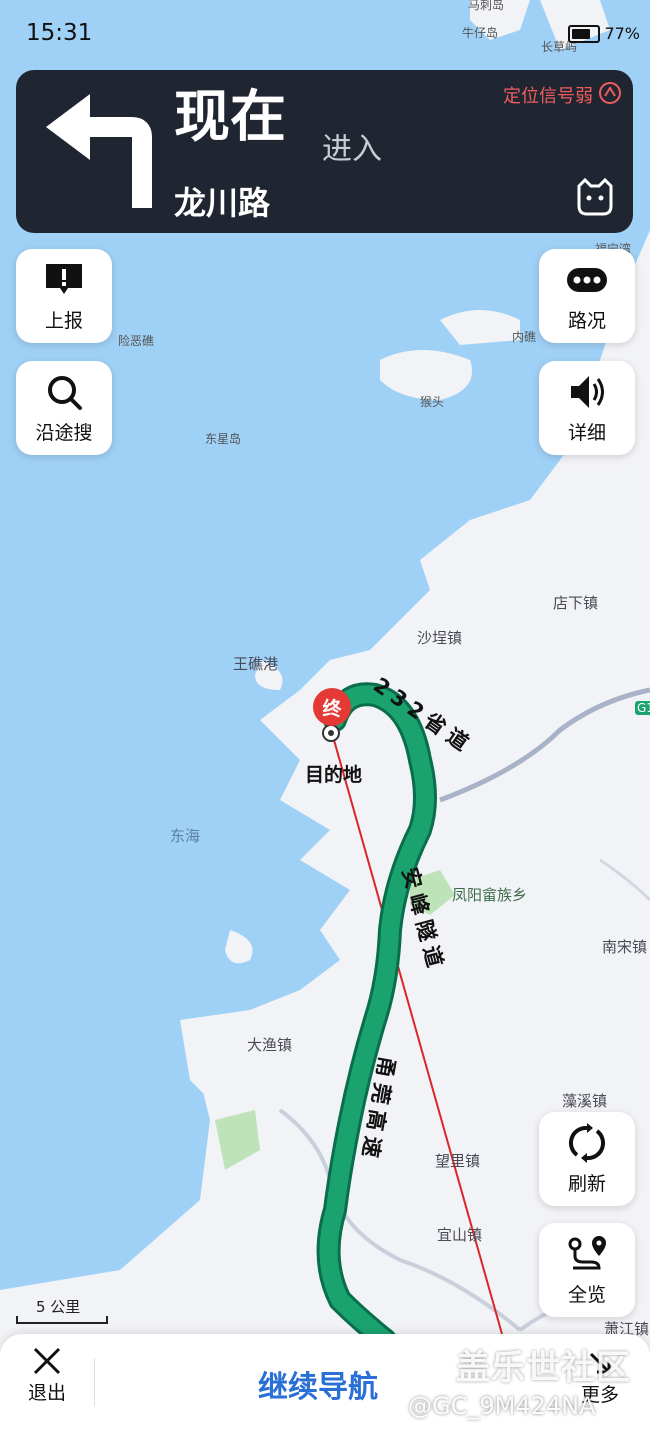 The image size is (650, 1444). Describe the element at coordinates (440, 638) in the screenshot. I see `place-label: 沙埕镇` at that location.